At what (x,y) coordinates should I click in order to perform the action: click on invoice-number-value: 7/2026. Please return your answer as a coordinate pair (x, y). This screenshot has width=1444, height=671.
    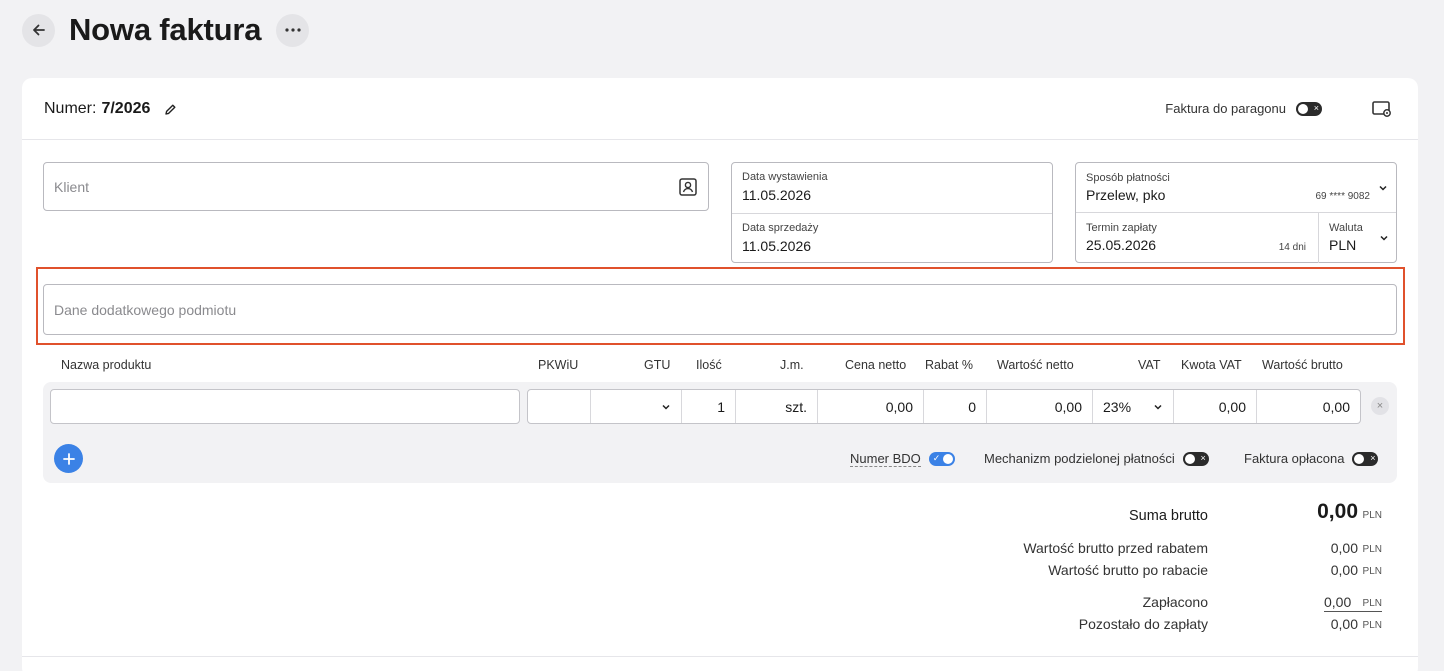
    Looking at the image, I should click on (126, 108).